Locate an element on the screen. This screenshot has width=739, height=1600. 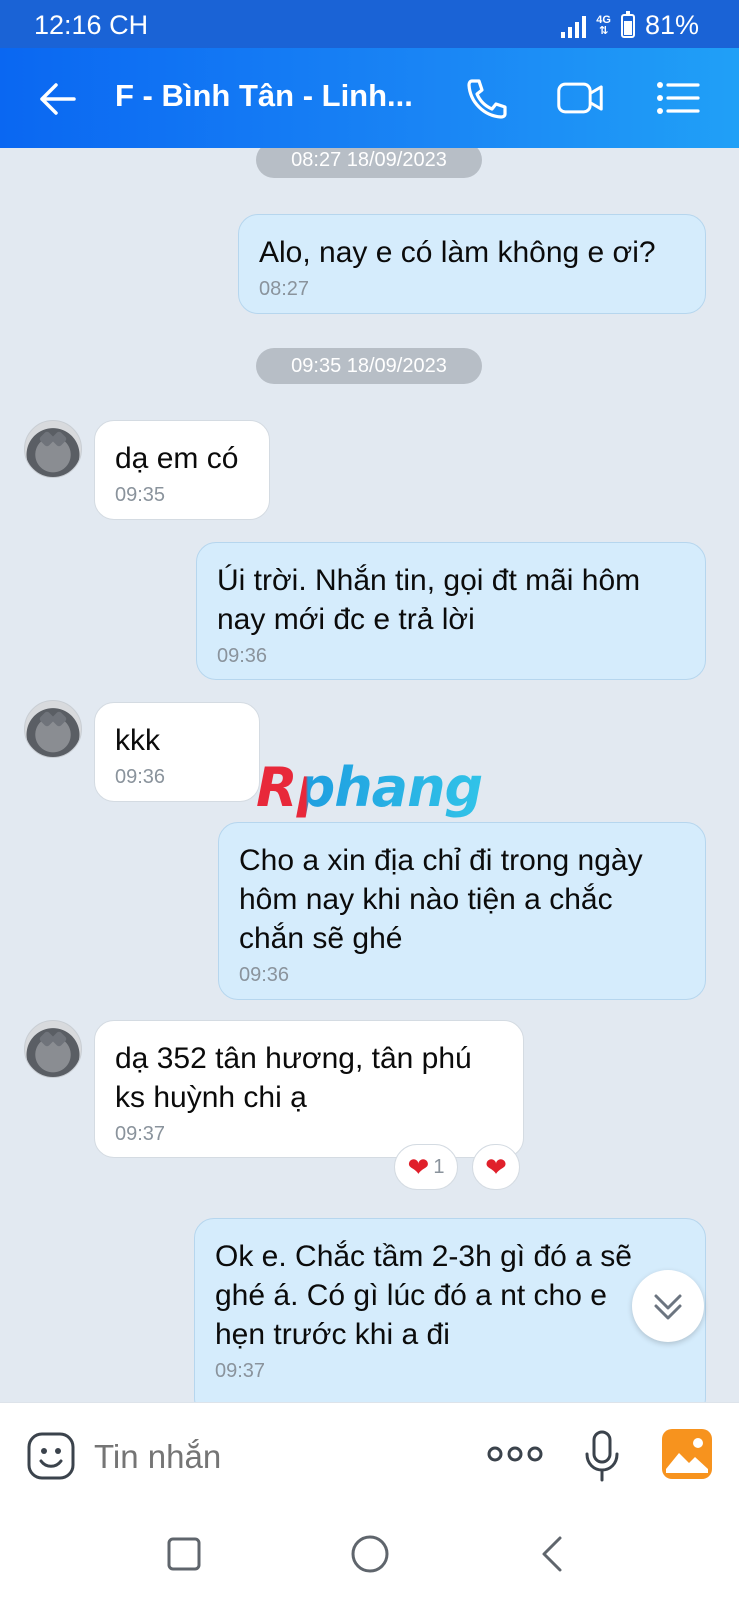
reaction-summary: ❤ 1 is located at coordinates (426, 1167).